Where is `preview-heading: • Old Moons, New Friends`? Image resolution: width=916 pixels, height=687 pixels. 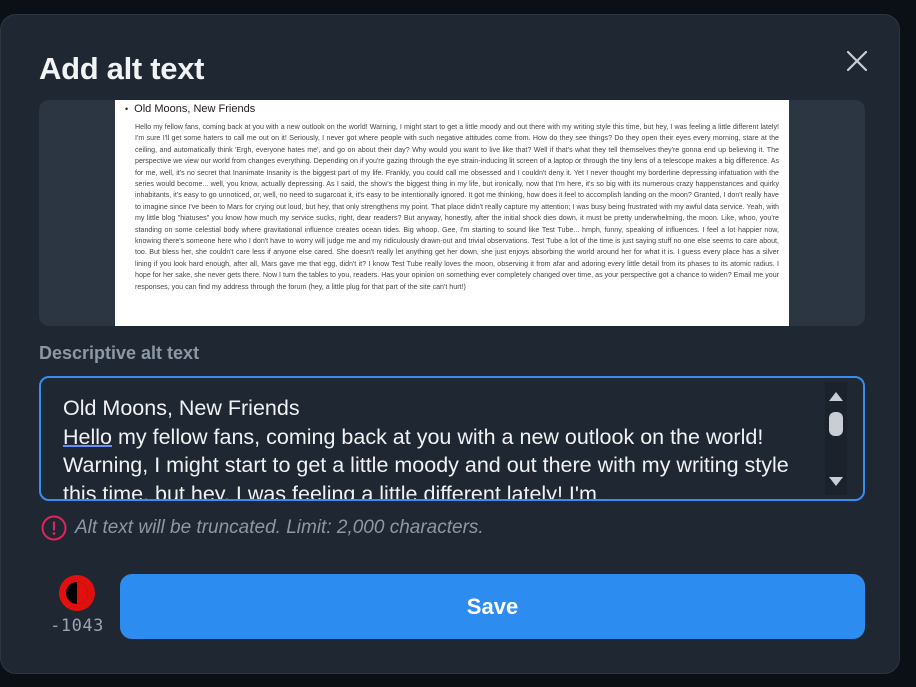 preview-heading: • Old Moons, New Friends is located at coordinates (190, 109).